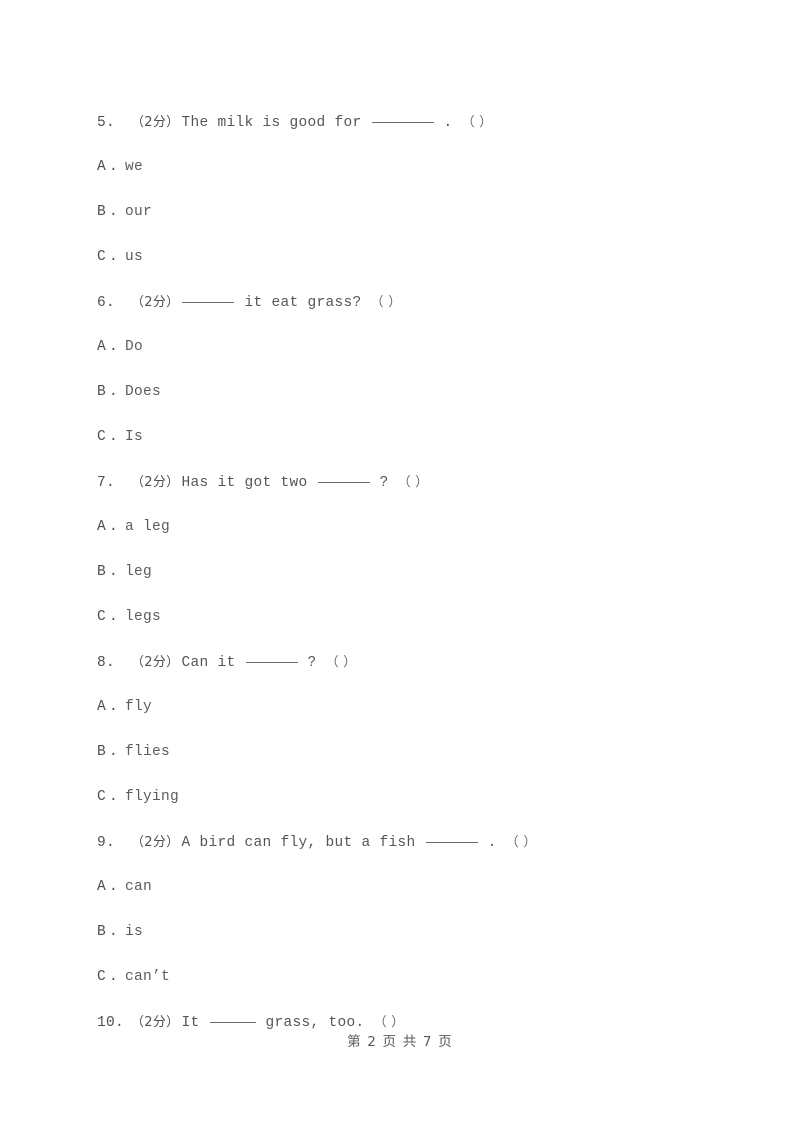 The width and height of the screenshot is (800, 1132). What do you see at coordinates (106, 123) in the screenshot?
I see `question-number: 5.` at bounding box center [106, 123].